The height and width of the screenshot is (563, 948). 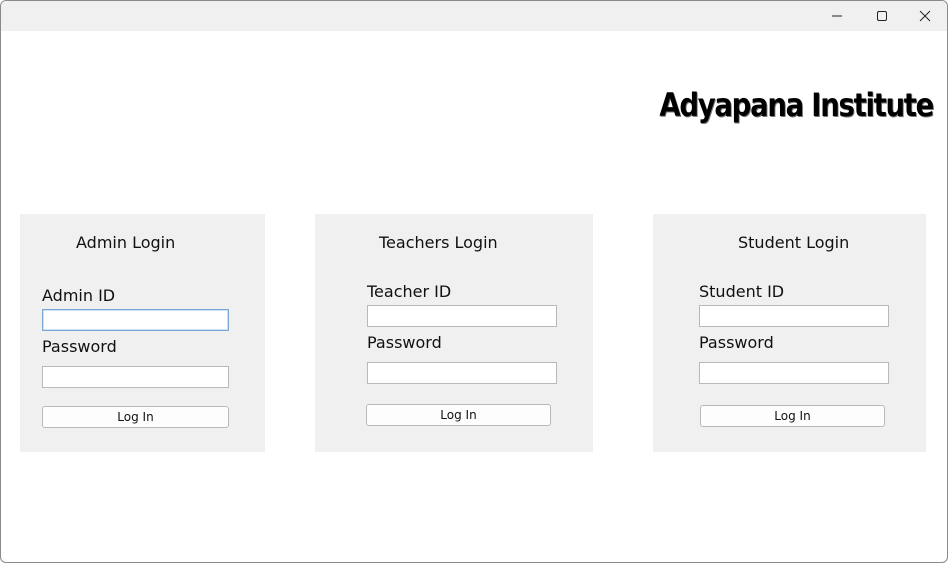 I want to click on close-icon, so click(x=925, y=16).